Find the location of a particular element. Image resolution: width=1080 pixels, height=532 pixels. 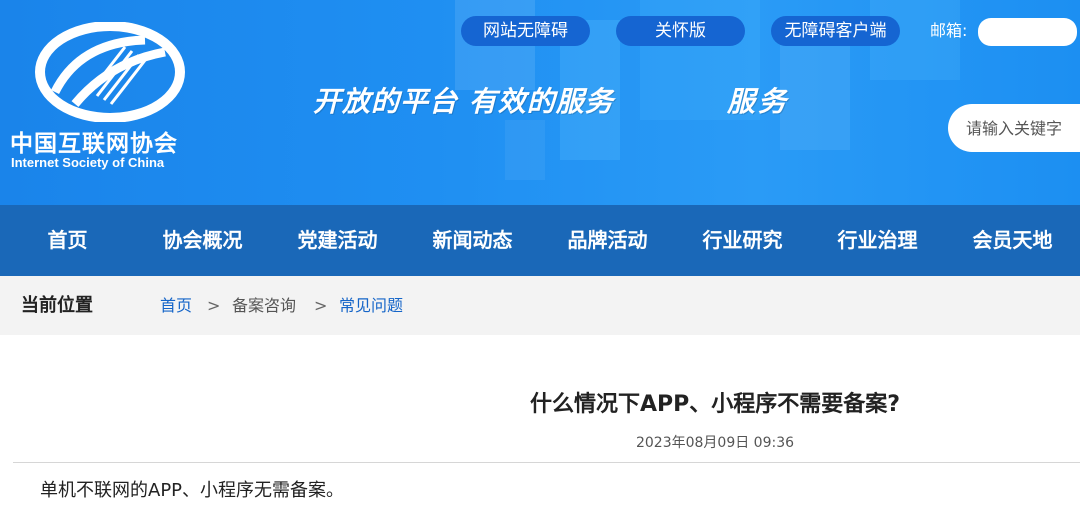

divider is located at coordinates (546, 462).